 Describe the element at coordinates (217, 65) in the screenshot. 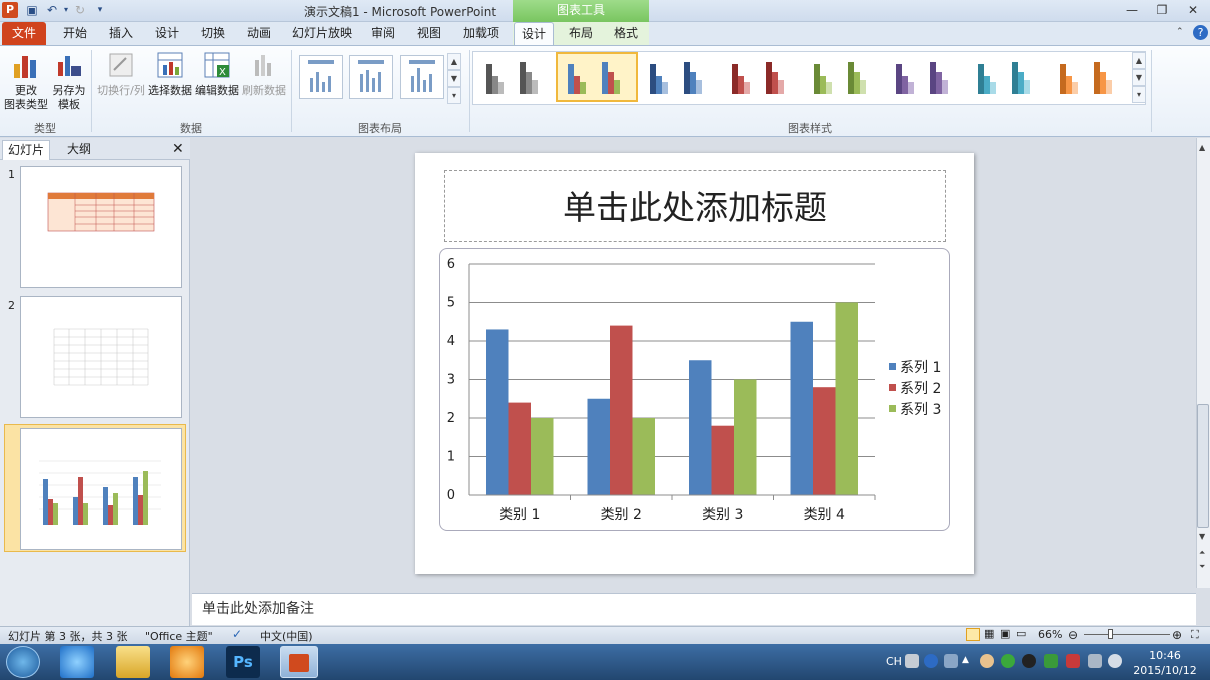

I see `edit-data-icon: X` at that location.